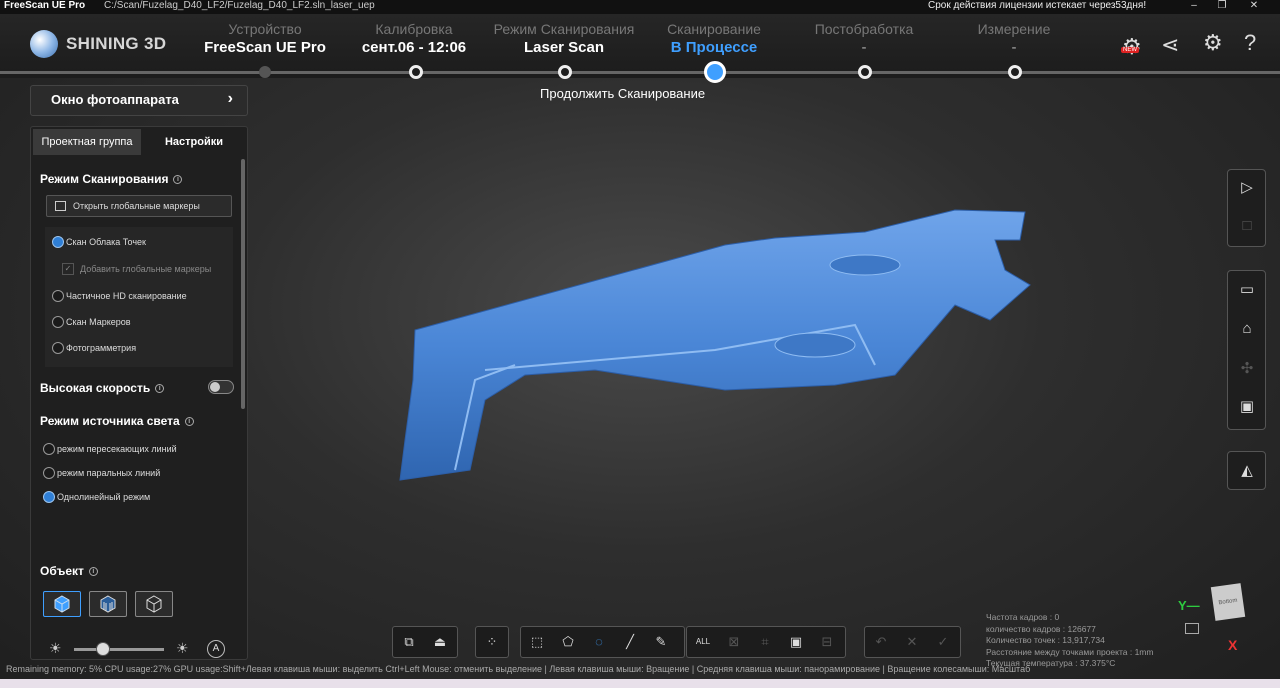  I want to click on invert-select-icon: ⌗, so click(765, 642).